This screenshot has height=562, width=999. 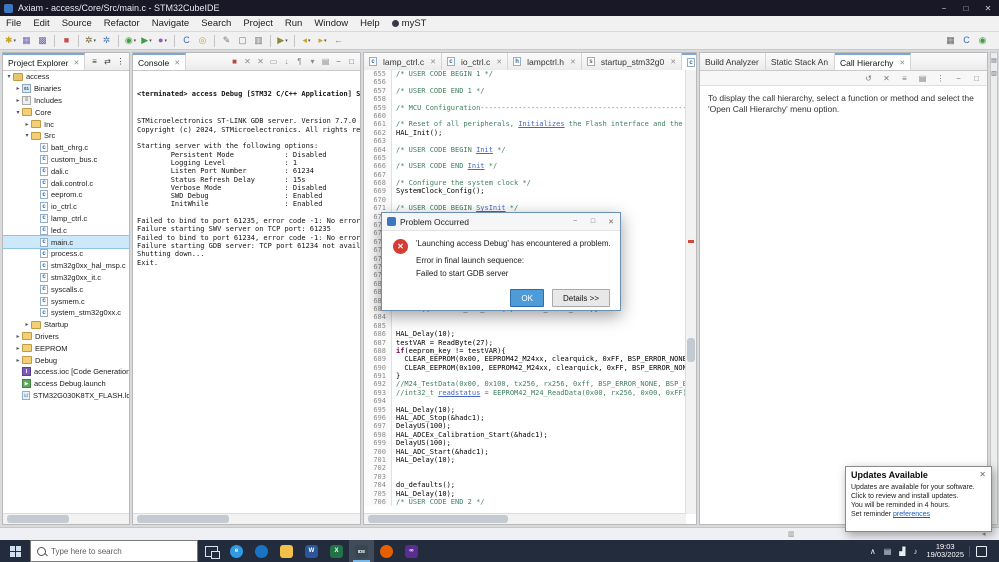 What do you see at coordinates (41, 23) in the screenshot?
I see `menu-edit: Edit` at bounding box center [41, 23].